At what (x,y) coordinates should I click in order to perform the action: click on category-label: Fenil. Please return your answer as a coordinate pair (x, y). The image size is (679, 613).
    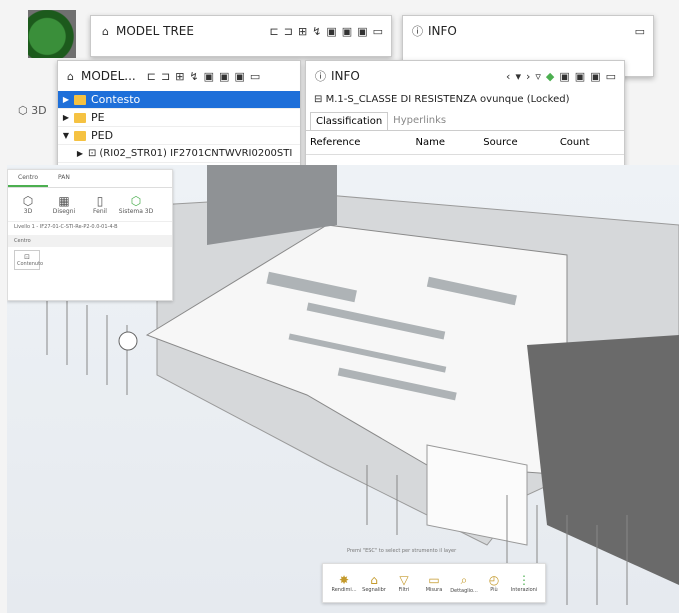
    Looking at the image, I should click on (100, 211).